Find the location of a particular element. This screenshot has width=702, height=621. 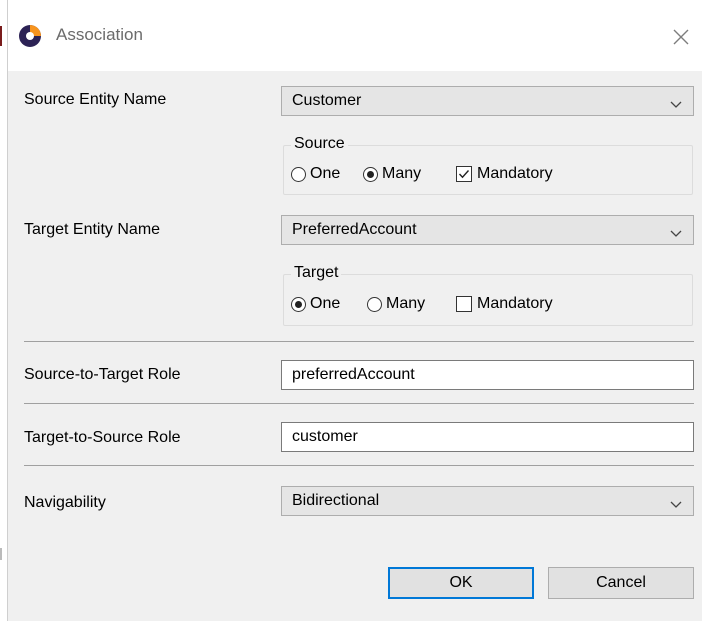

target-mandatory-checkbox: Mandatory is located at coordinates (504, 304).